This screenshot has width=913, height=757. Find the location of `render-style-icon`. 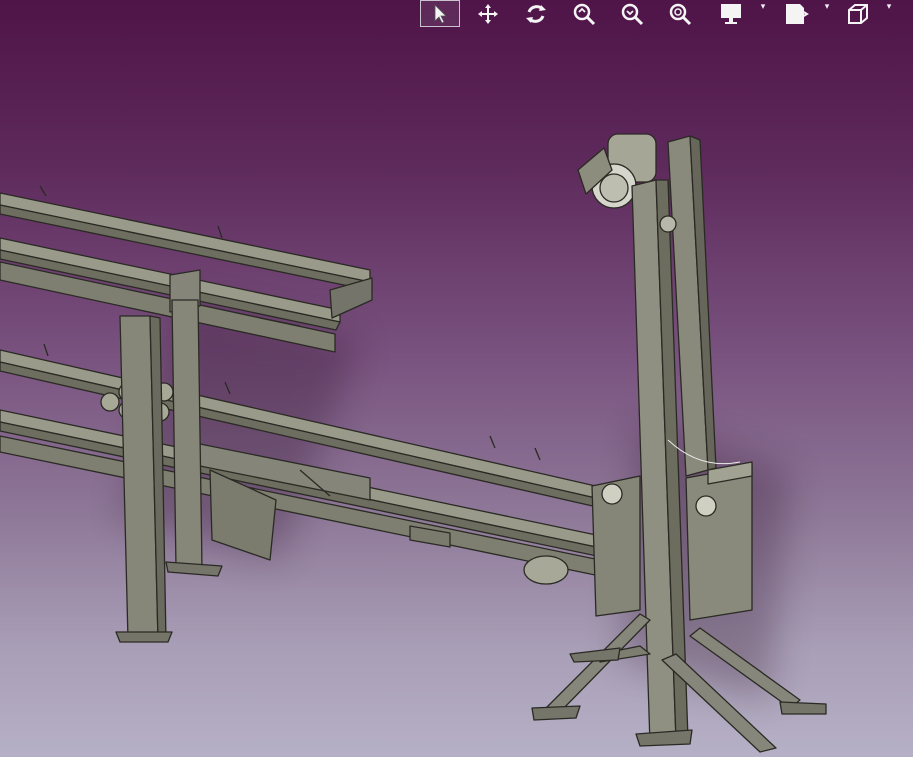

render-style-icon is located at coordinates (796, 14).